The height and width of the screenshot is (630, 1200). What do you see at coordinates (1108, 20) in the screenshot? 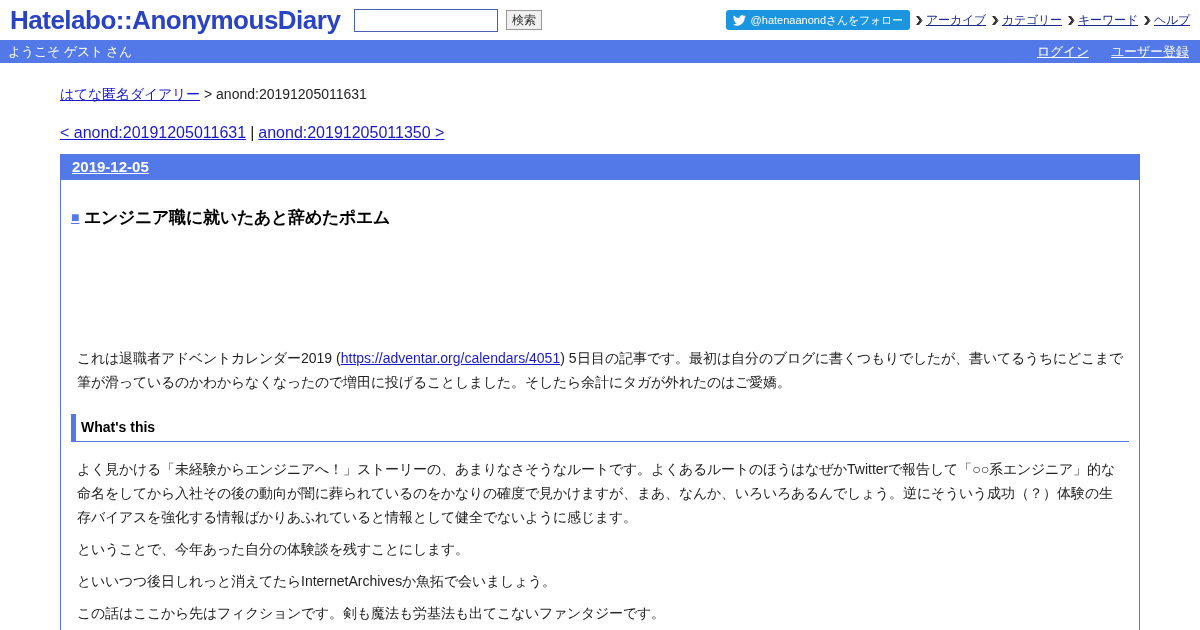
I see `nav-link: キーワード` at bounding box center [1108, 20].